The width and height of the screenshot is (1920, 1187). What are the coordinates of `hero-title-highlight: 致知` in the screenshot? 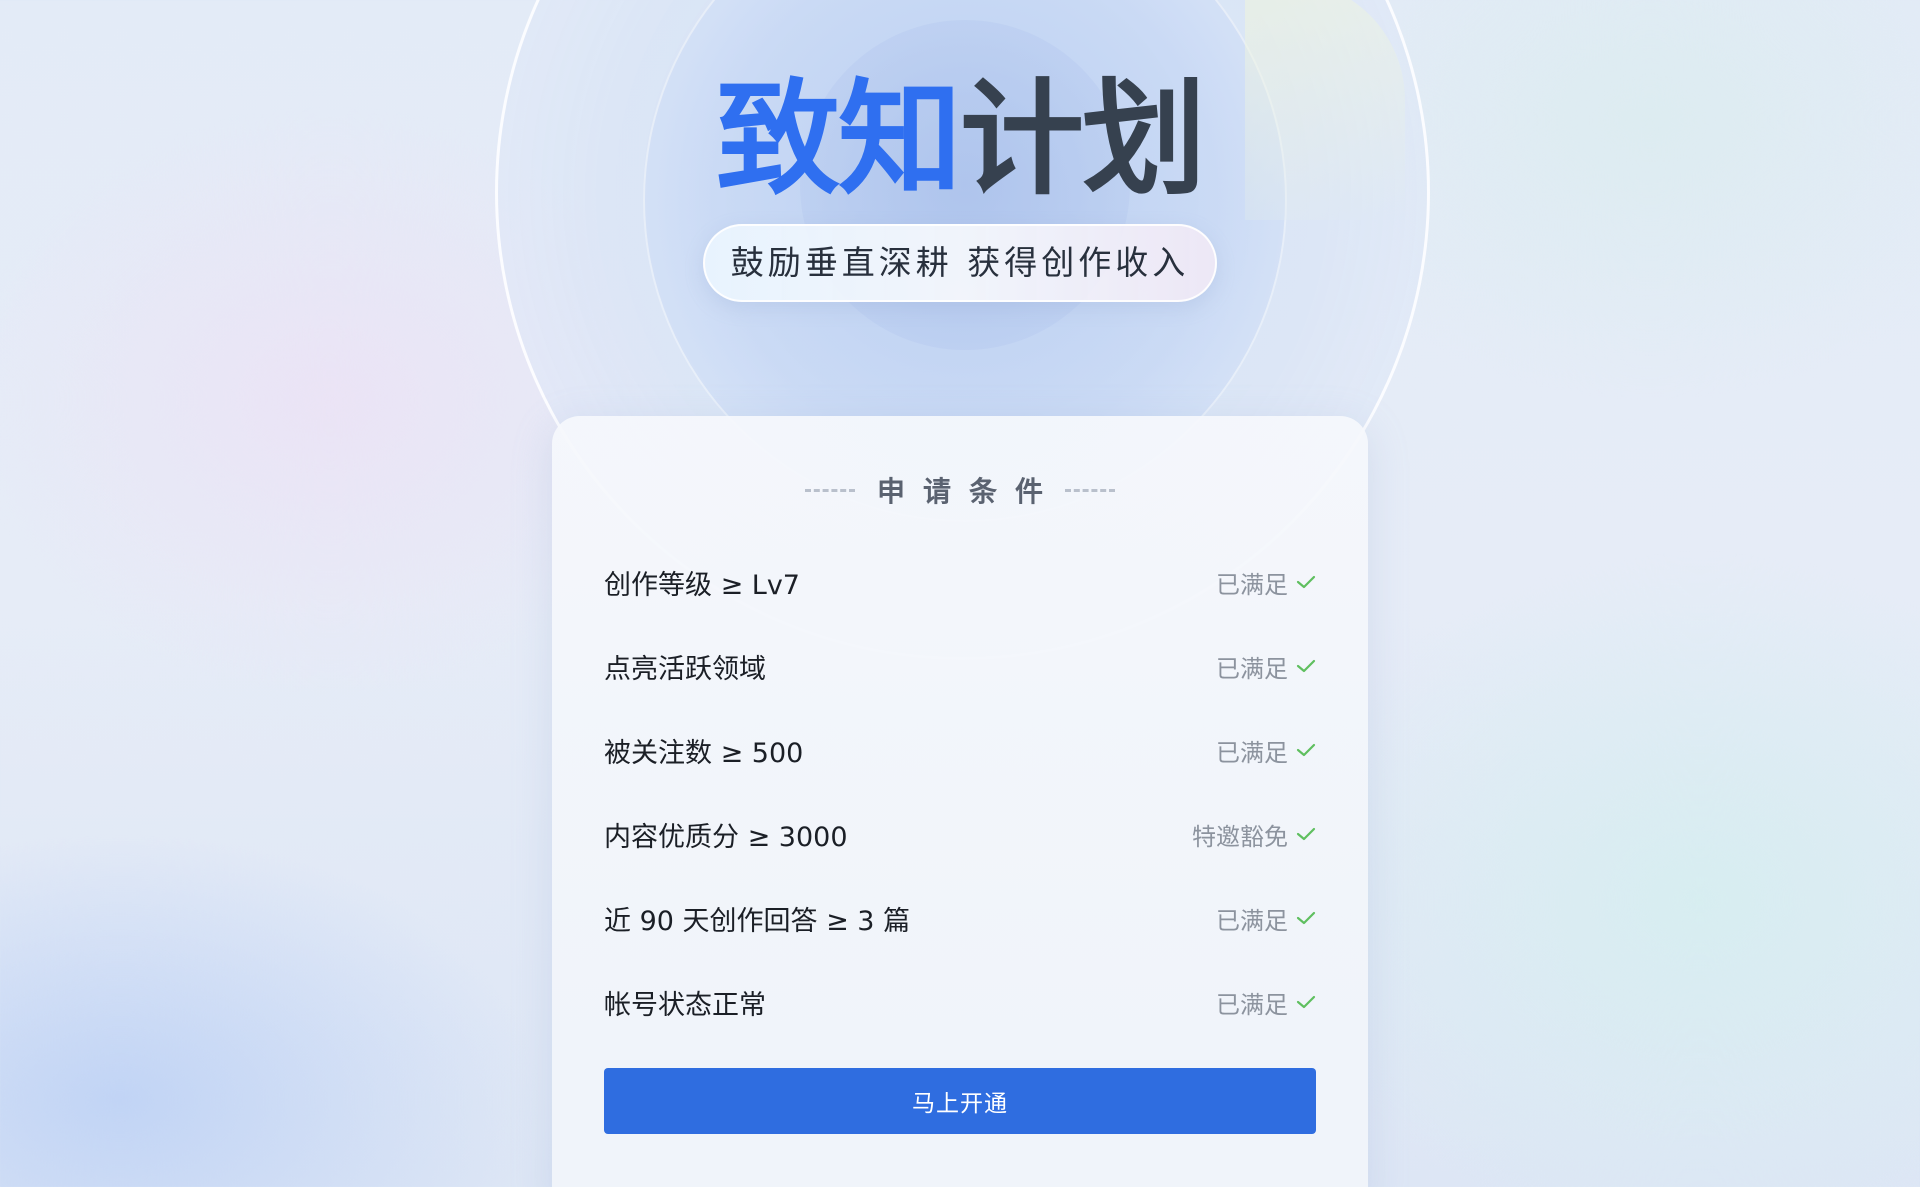 It's located at (838, 140).